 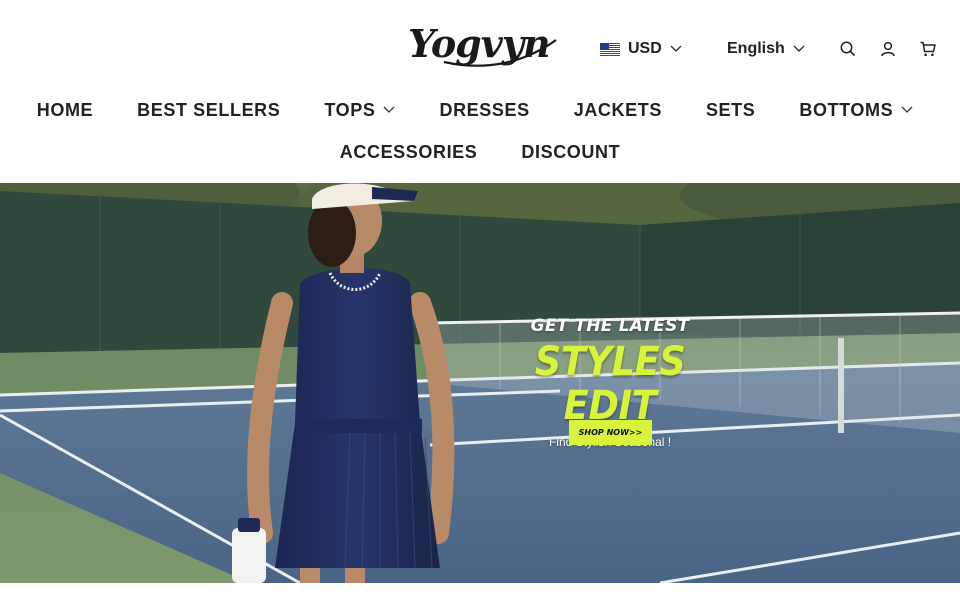 What do you see at coordinates (610, 326) in the screenshot?
I see `hero-kicker: GET THE LATEST` at bounding box center [610, 326].